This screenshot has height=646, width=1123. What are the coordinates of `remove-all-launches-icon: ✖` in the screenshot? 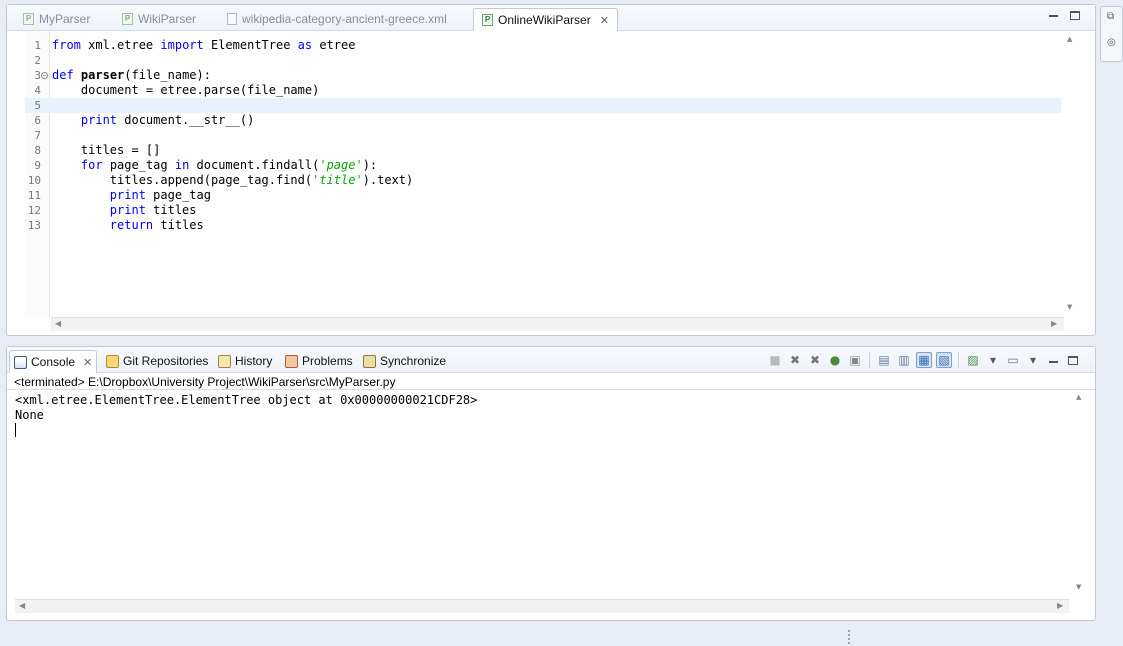 It's located at (815, 360).